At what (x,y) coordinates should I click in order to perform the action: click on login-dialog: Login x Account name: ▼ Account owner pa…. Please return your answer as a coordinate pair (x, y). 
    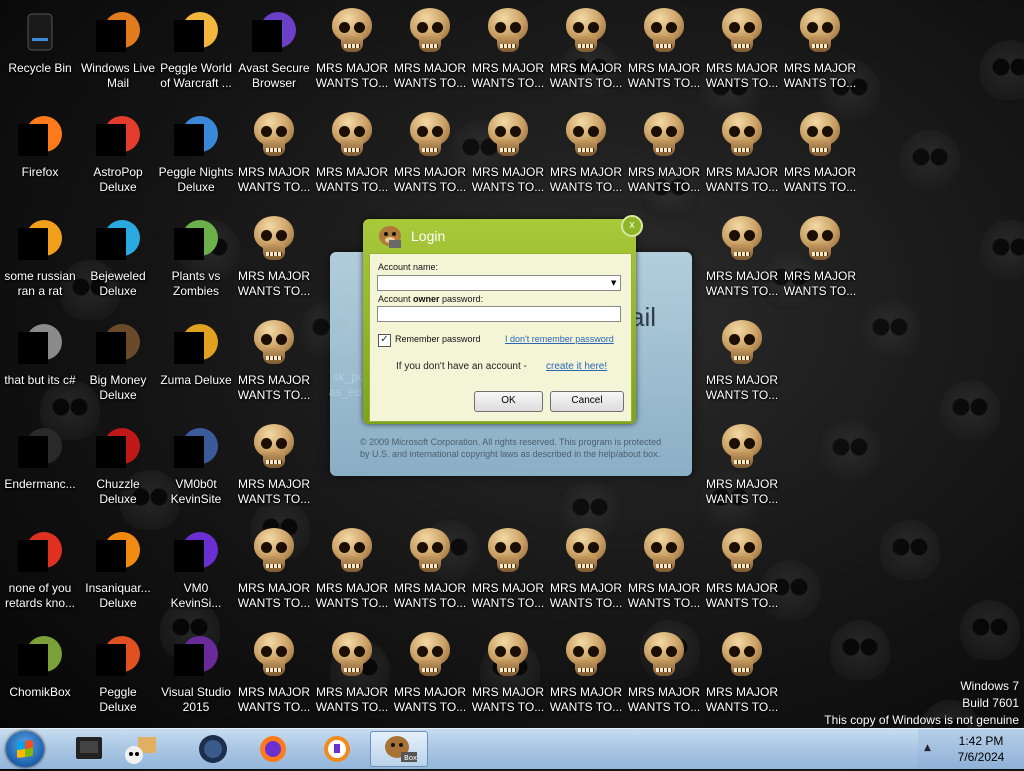
    Looking at the image, I should click on (503, 319).